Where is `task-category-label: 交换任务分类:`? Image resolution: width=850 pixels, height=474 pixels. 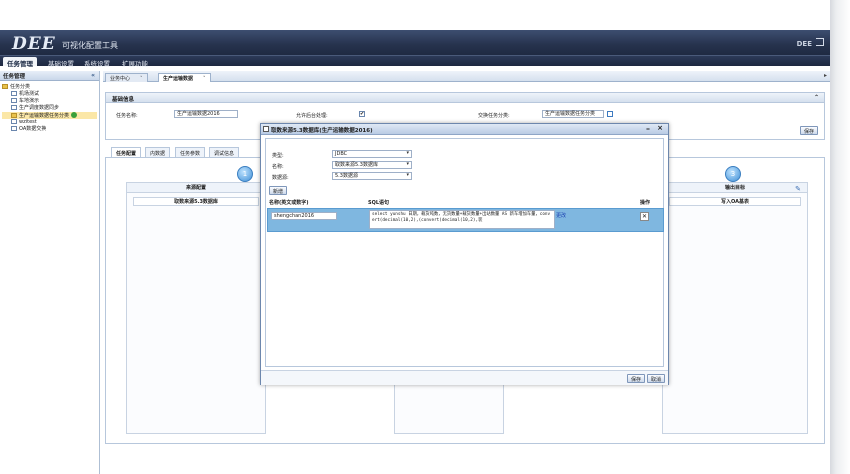
task-category-label: 交换任务分类: is located at coordinates (494, 116).